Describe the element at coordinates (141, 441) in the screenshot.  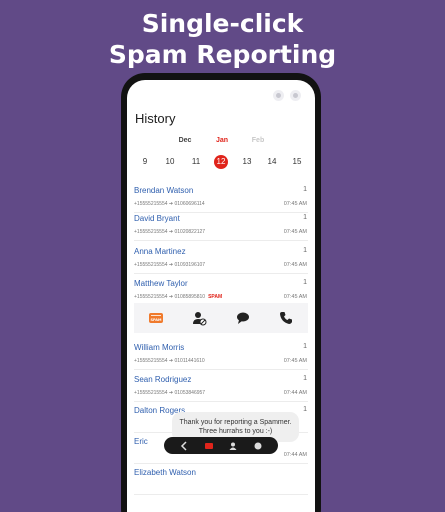
I see `caller-name: Eric` at that location.